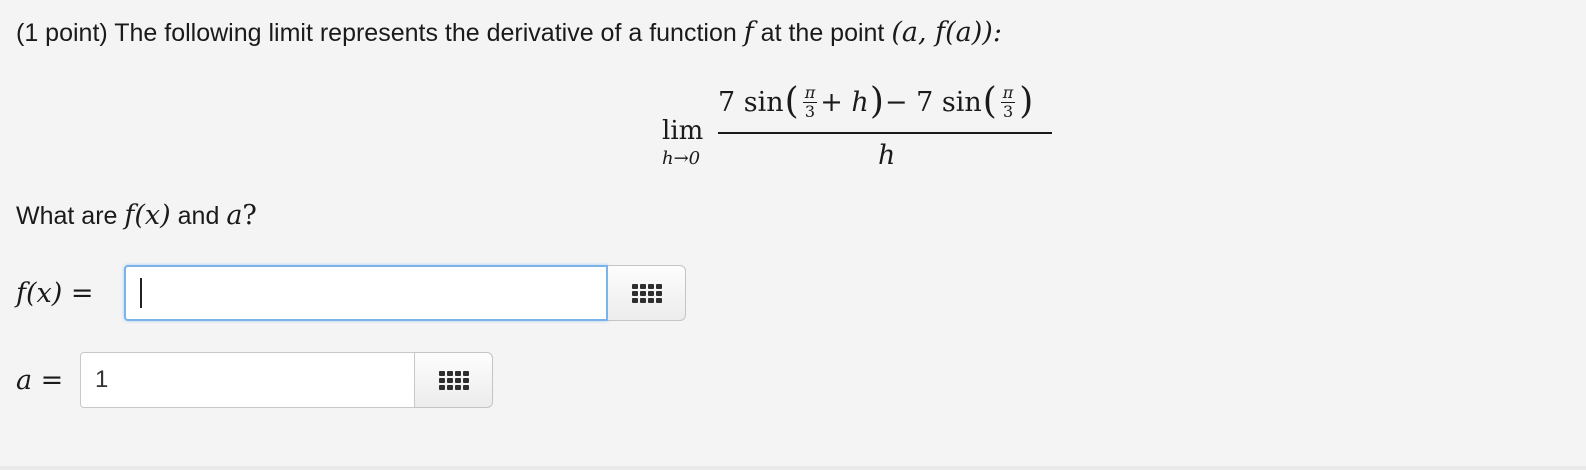 This screenshot has width=1586, height=470. Describe the element at coordinates (887, 155) in the screenshot. I see `denominator: h` at that location.